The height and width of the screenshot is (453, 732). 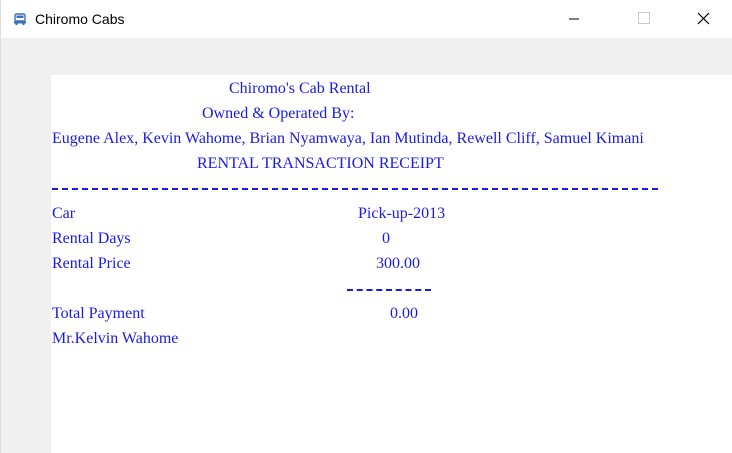 I want to click on subtotal-separator, so click(x=389, y=290).